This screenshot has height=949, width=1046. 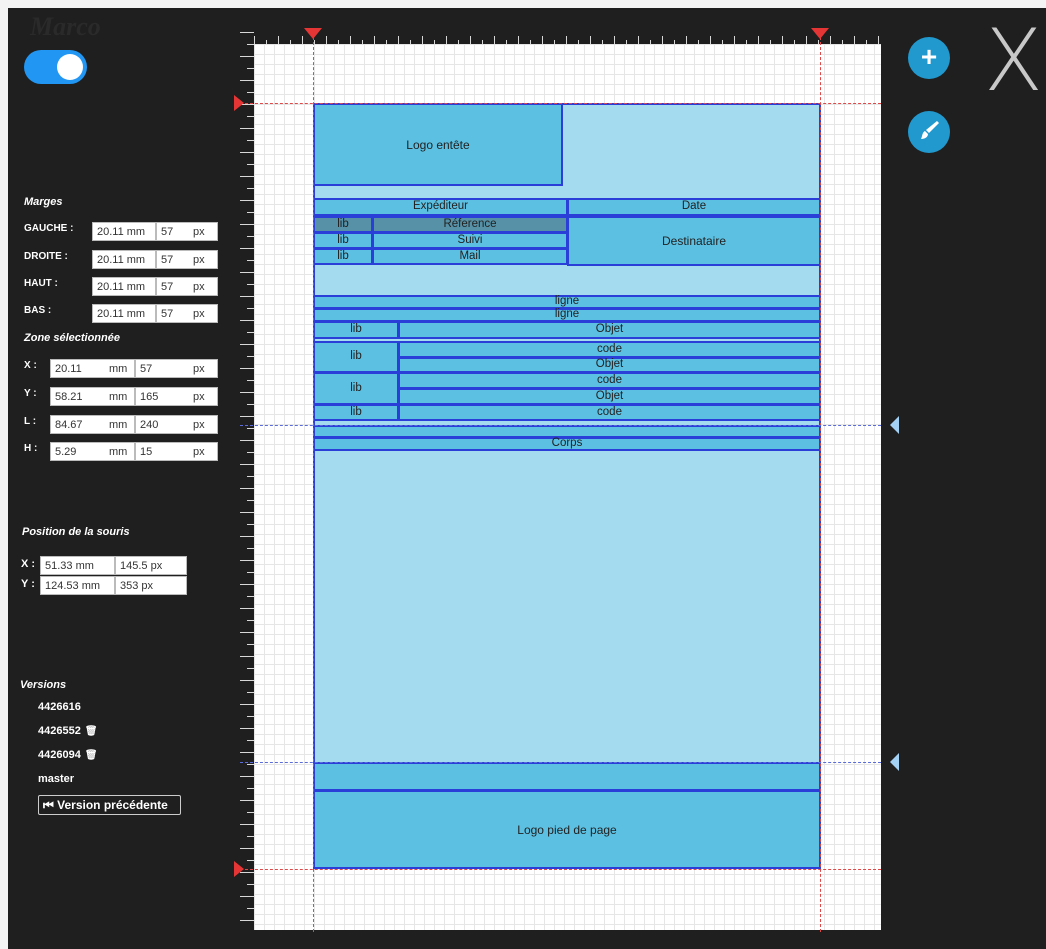 I want to click on guide-right-handle-icon, so click(x=820, y=33).